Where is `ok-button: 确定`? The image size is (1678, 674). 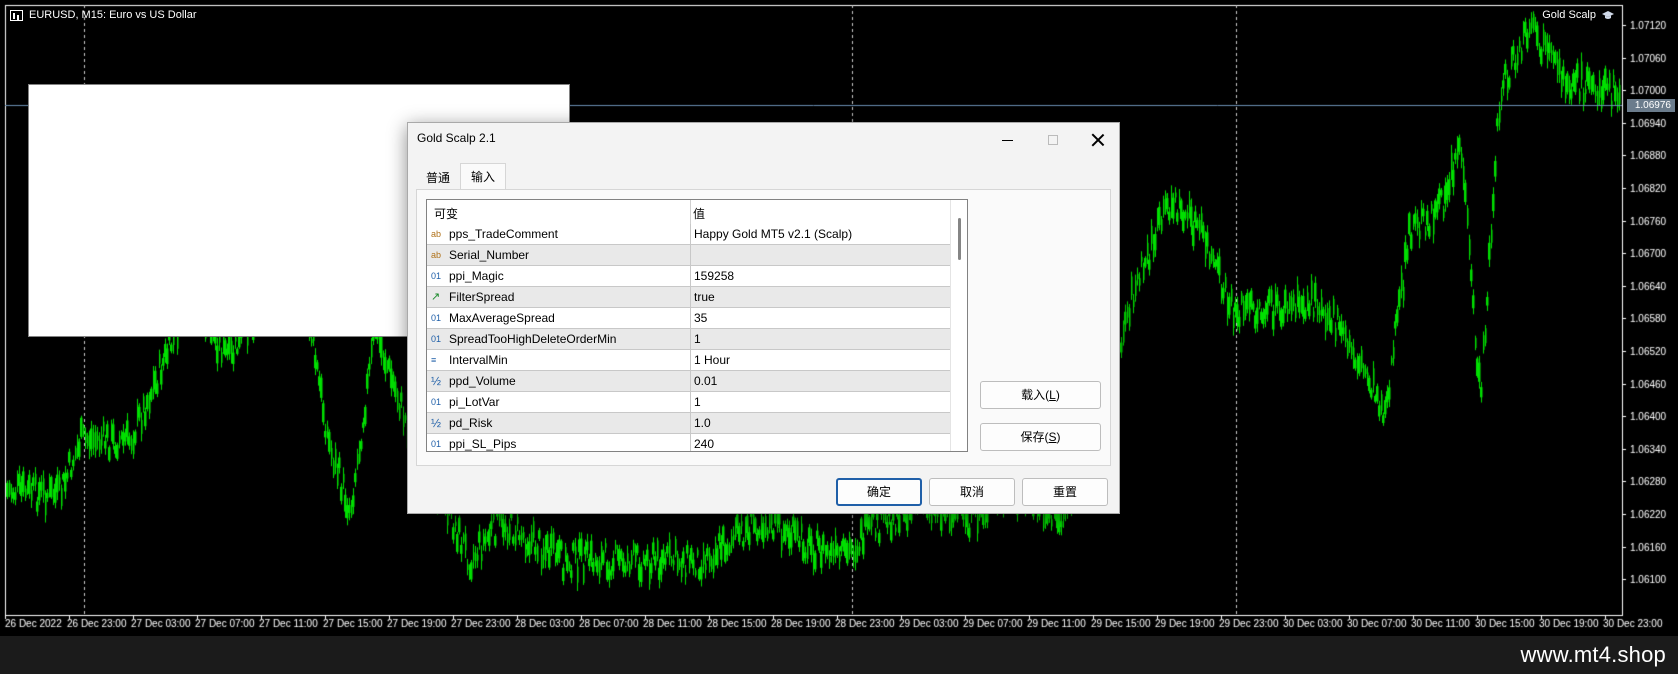 ok-button: 确定 is located at coordinates (879, 492).